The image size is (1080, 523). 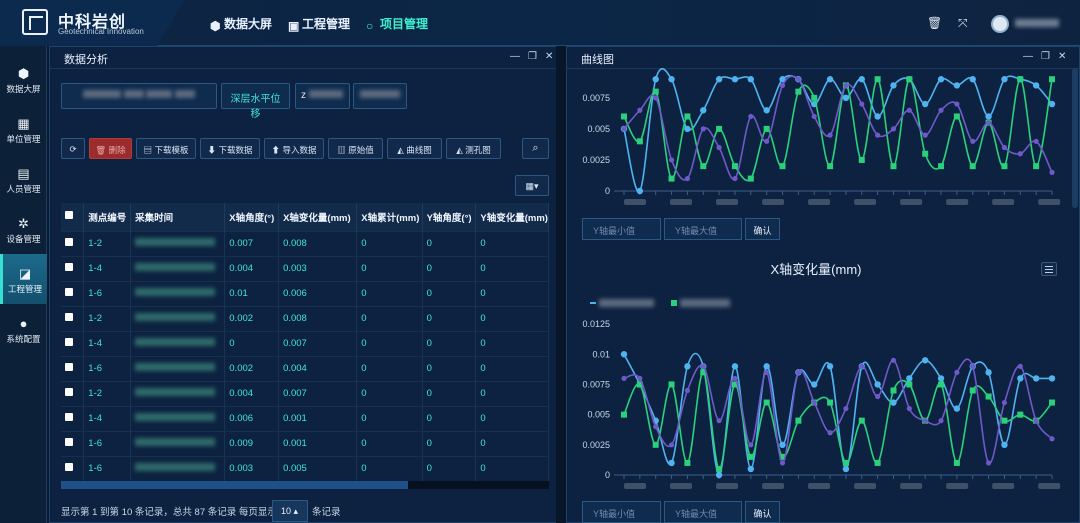 I want to click on cell-value: 0.001, so click(x=318, y=443).